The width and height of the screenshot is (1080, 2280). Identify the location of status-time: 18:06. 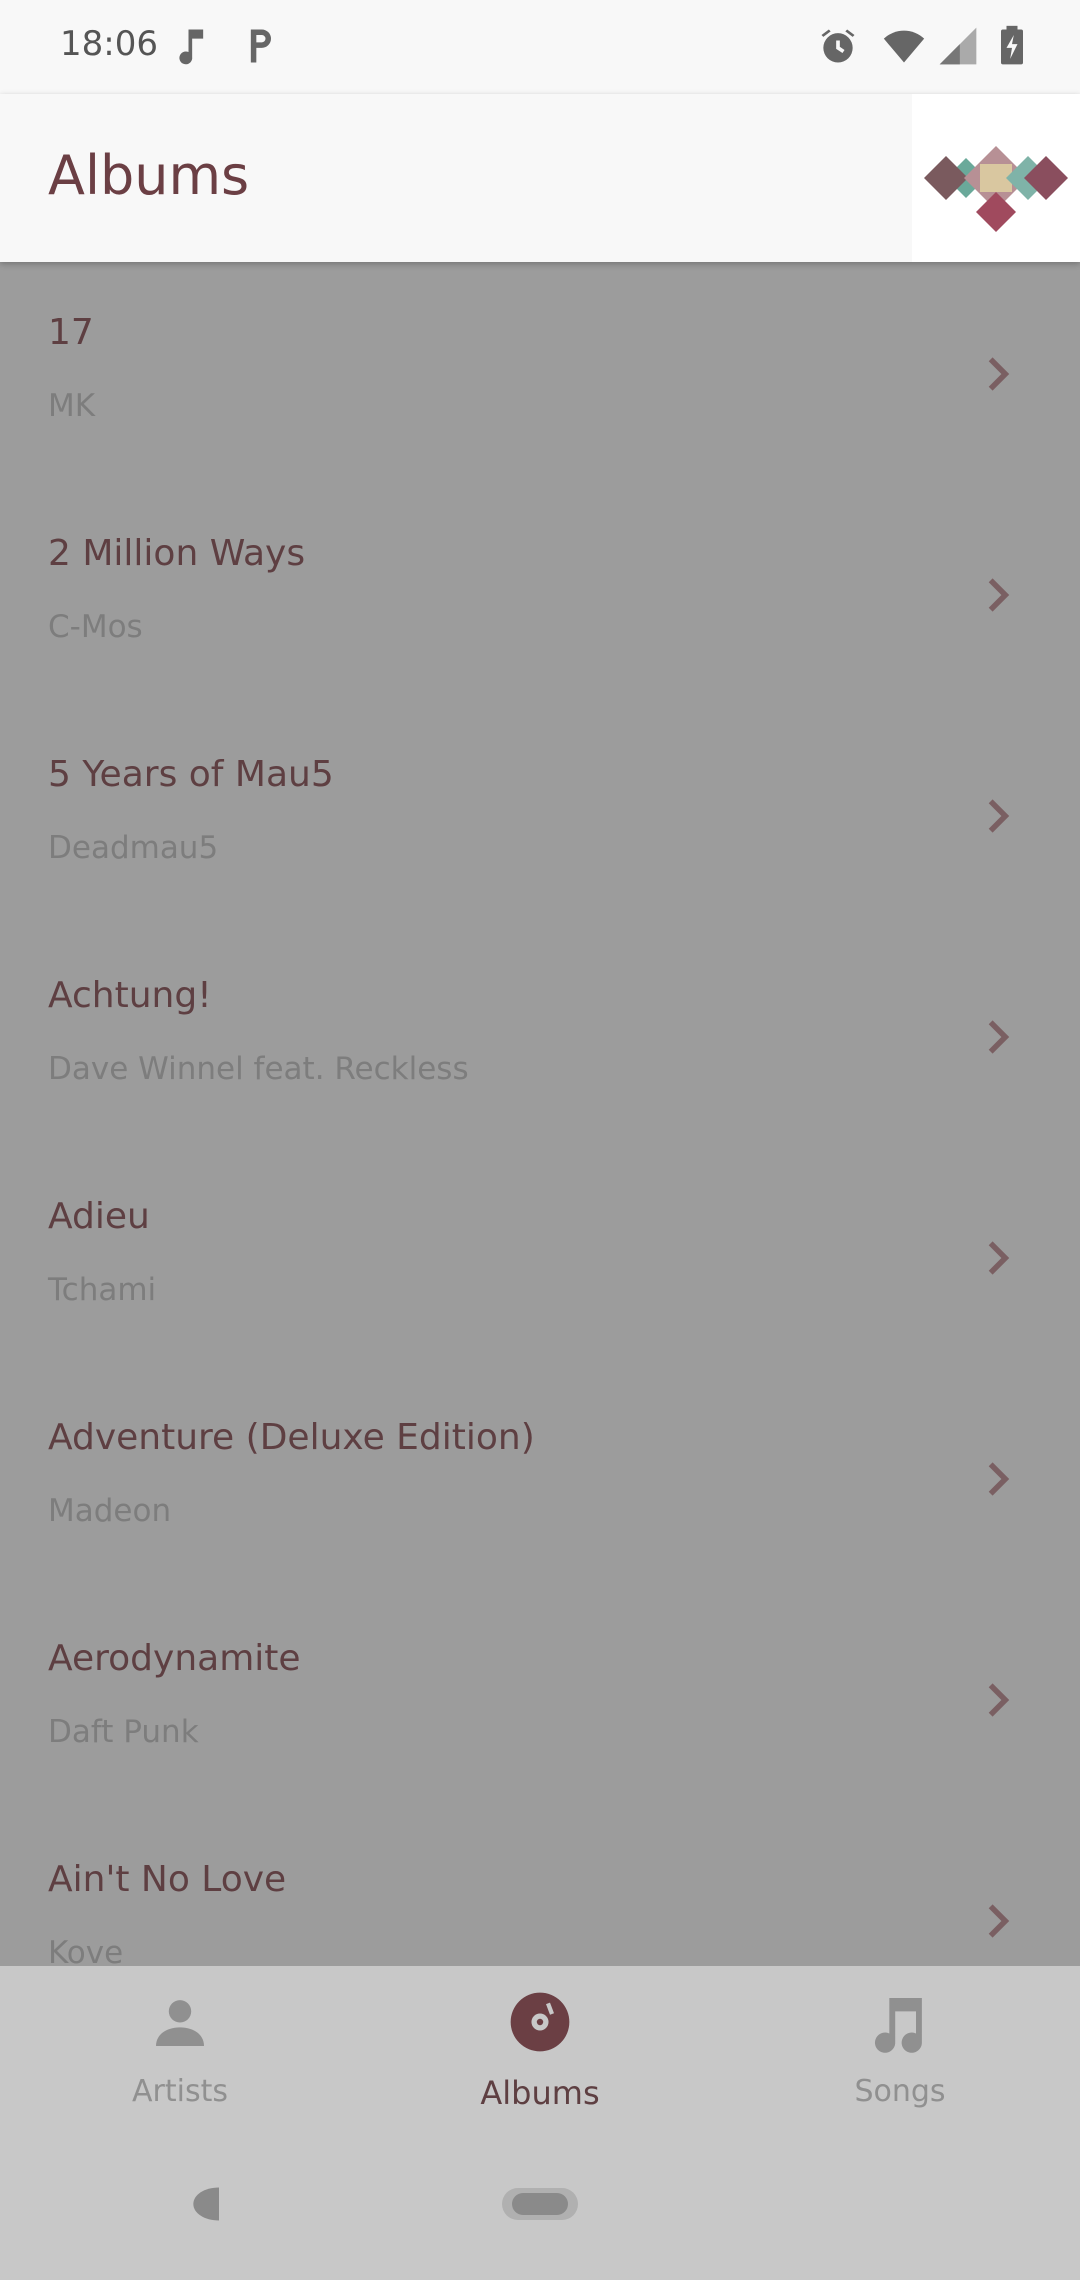
(109, 44).